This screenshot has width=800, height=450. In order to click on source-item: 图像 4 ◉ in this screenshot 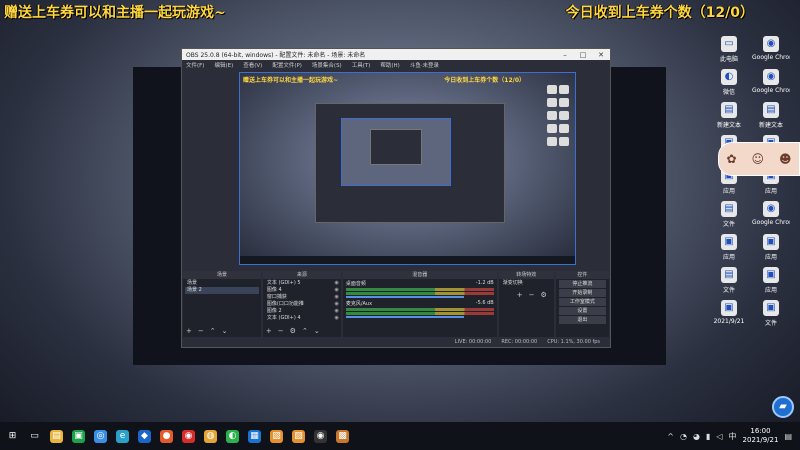, I will do `click(302, 290)`.